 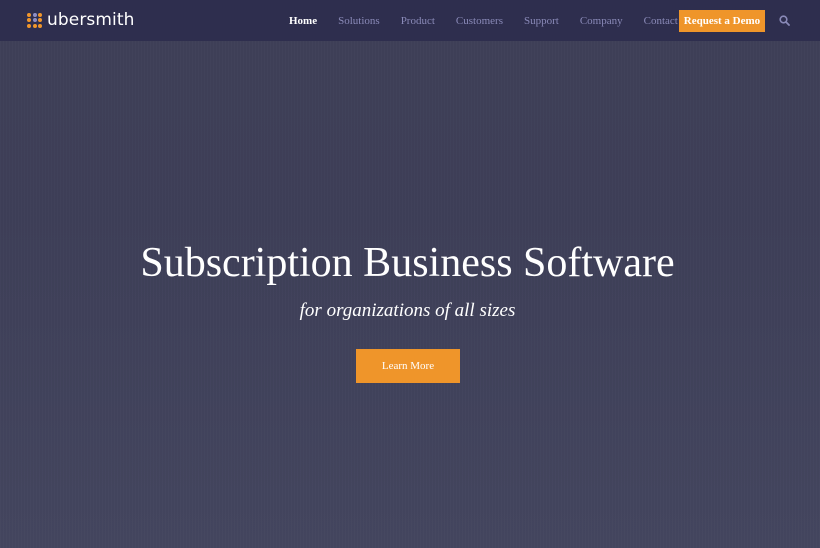 What do you see at coordinates (407, 310) in the screenshot?
I see `hero-subtitle: for organizations of all sizes` at bounding box center [407, 310].